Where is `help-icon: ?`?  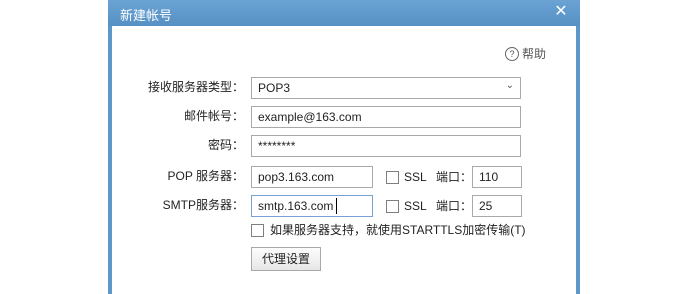
help-icon: ? is located at coordinates (511, 53).